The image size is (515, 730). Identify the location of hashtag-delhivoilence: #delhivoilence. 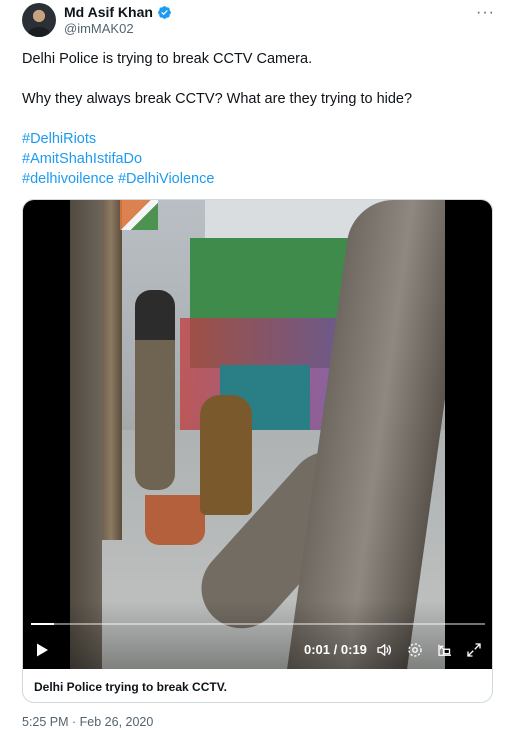
(68, 179).